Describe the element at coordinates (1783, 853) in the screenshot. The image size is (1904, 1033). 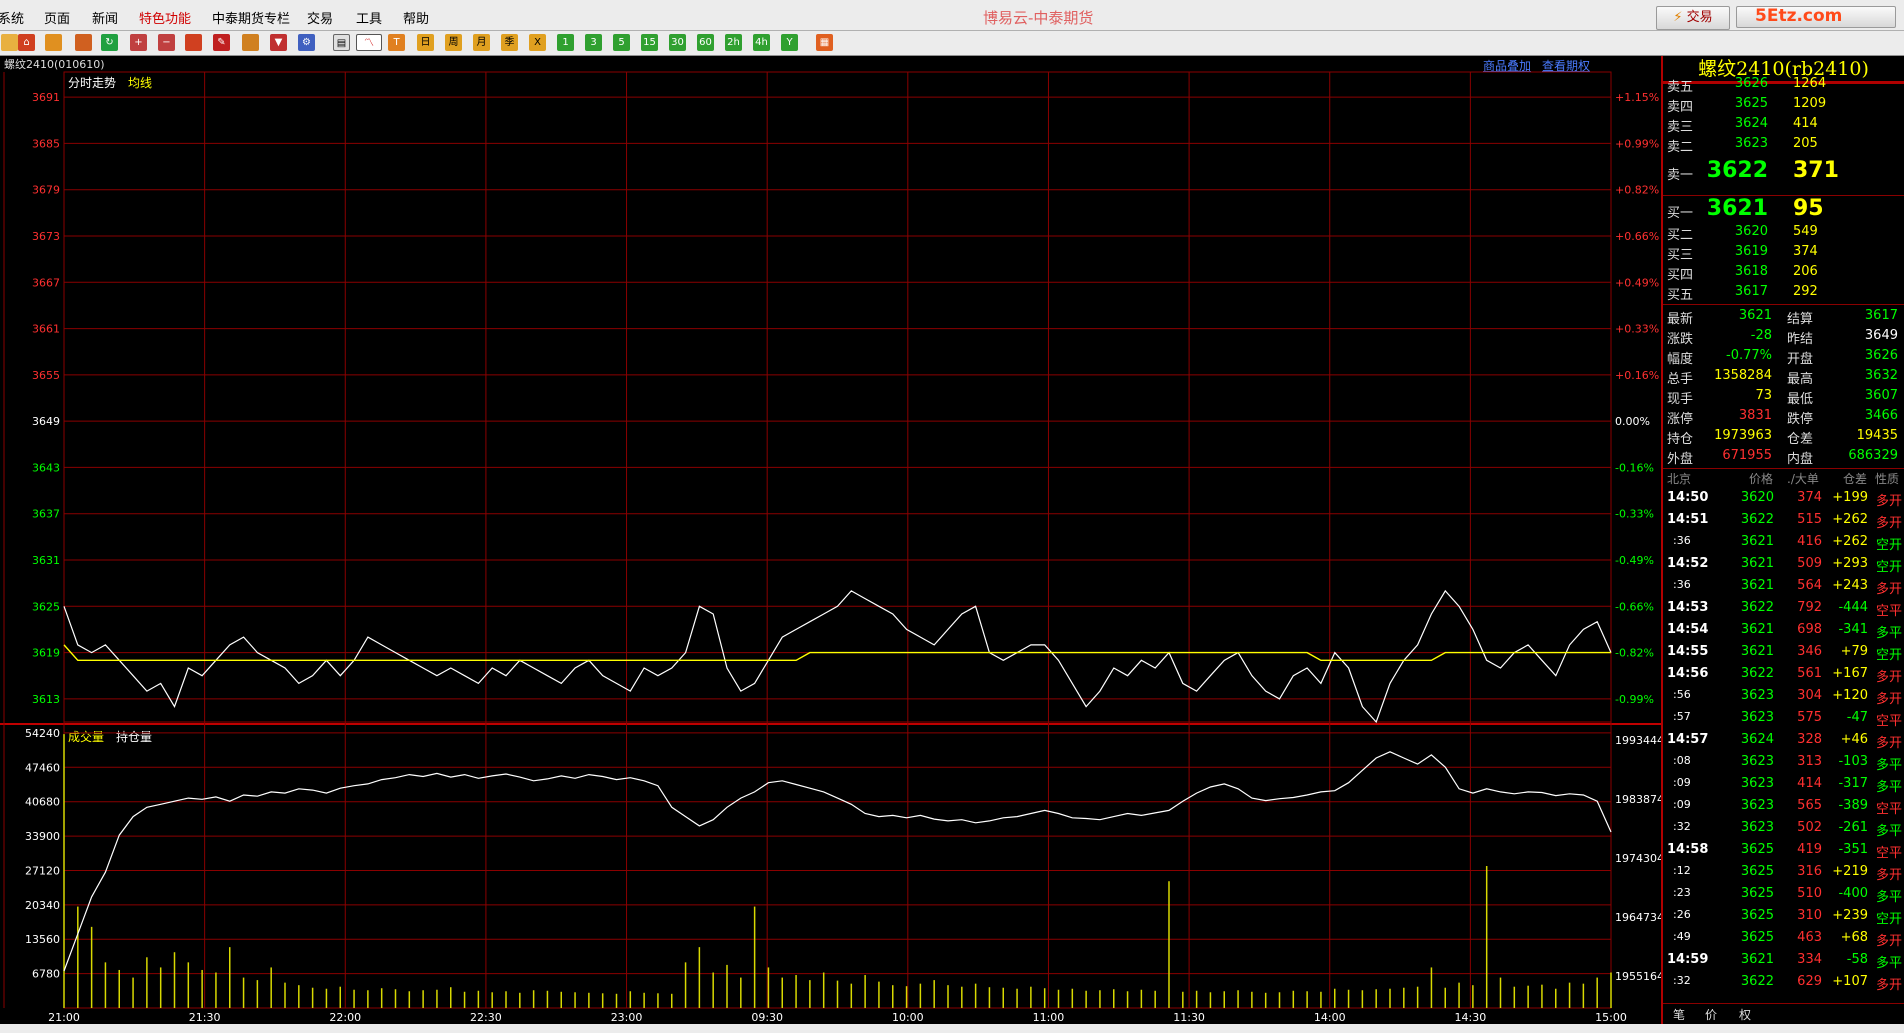
I see `tick-row: 14:58 3625 419 -351 空平` at that location.